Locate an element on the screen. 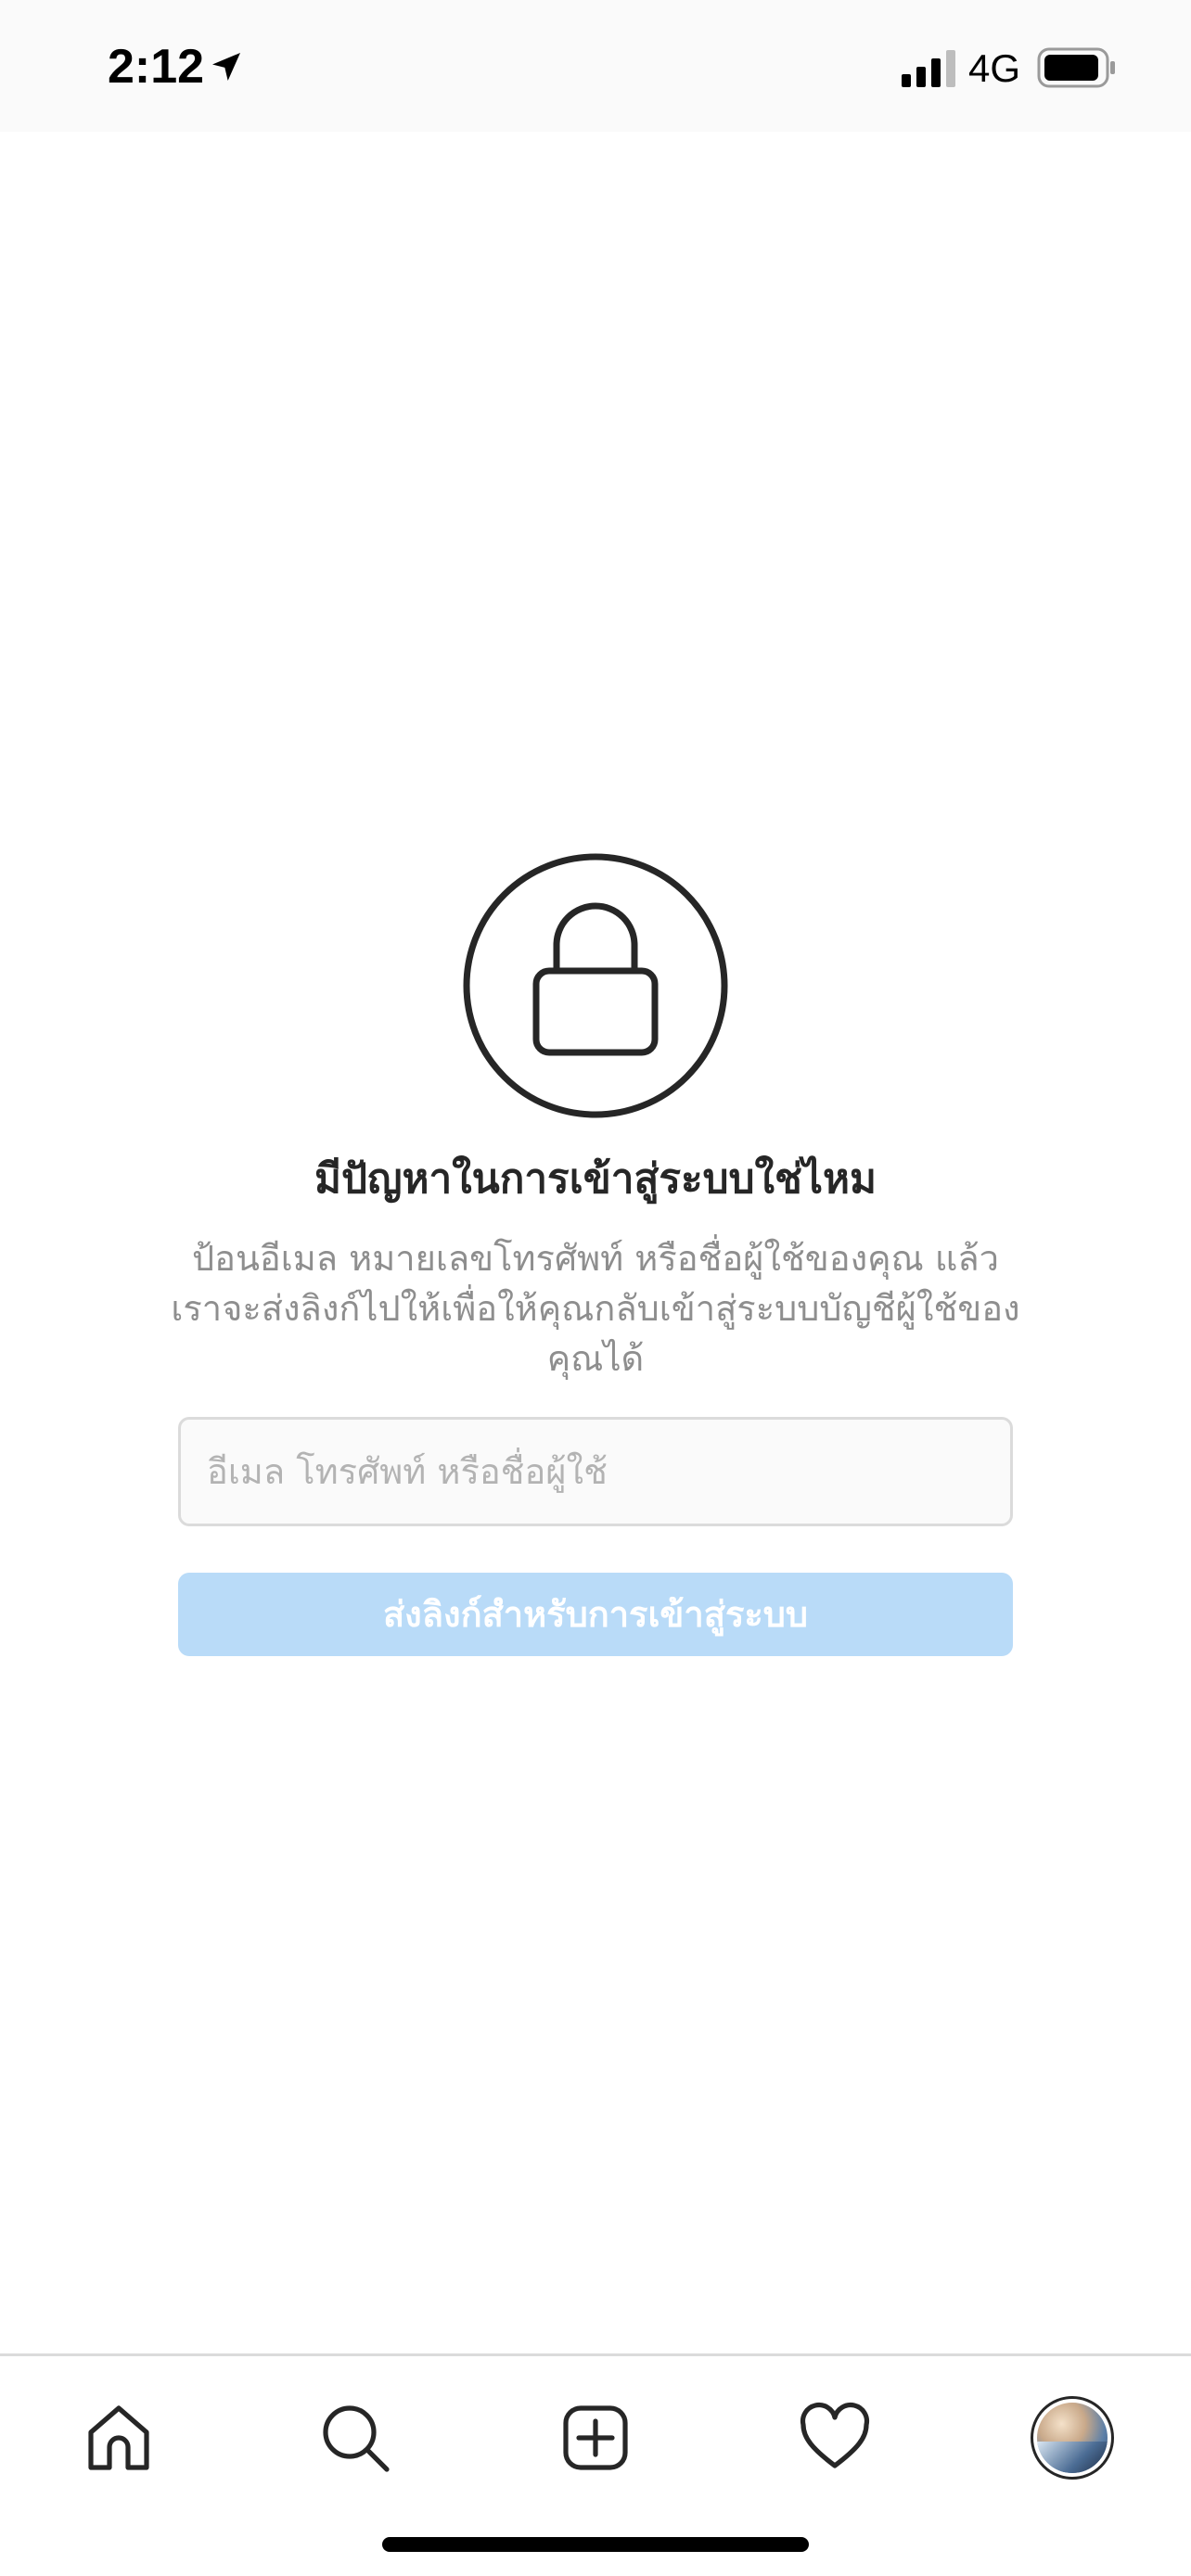 The image size is (1191, 2576). account-identifier-input is located at coordinates (595, 1472).